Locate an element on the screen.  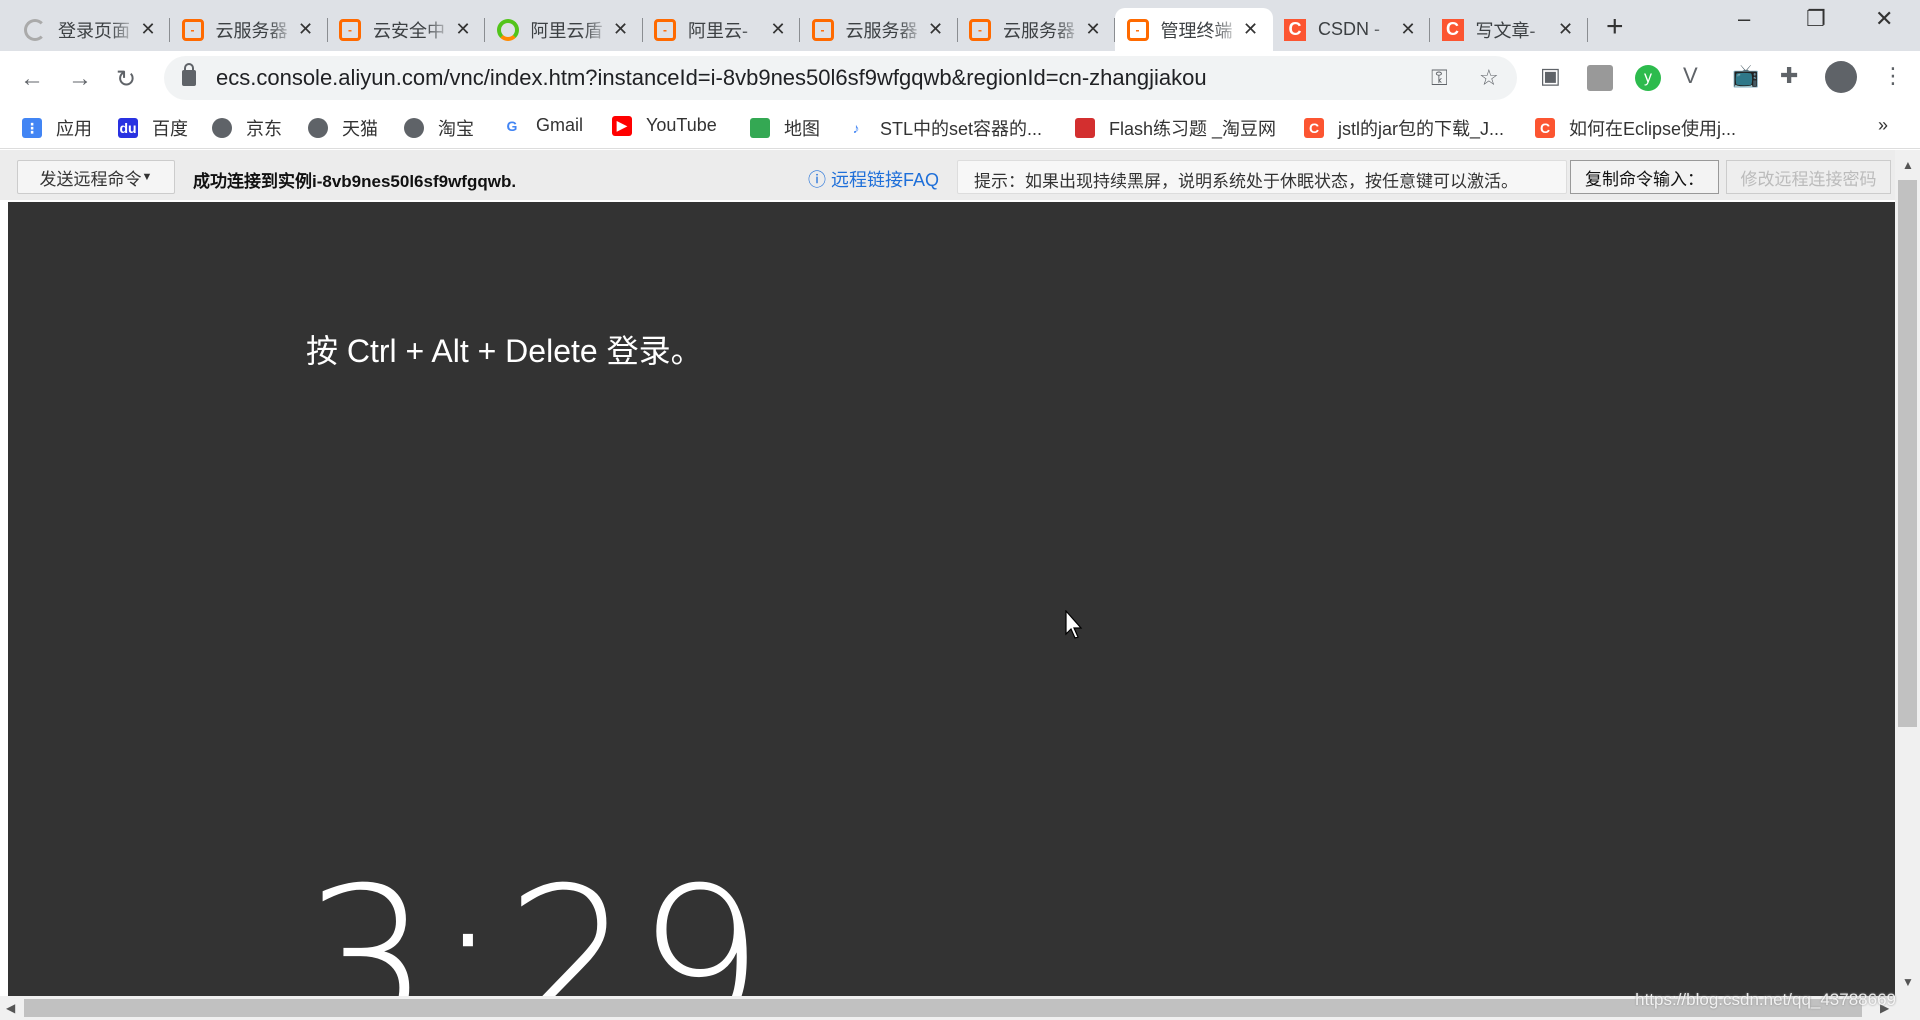
tab: 登录页面 ✕ is located at coordinates (91, 29).